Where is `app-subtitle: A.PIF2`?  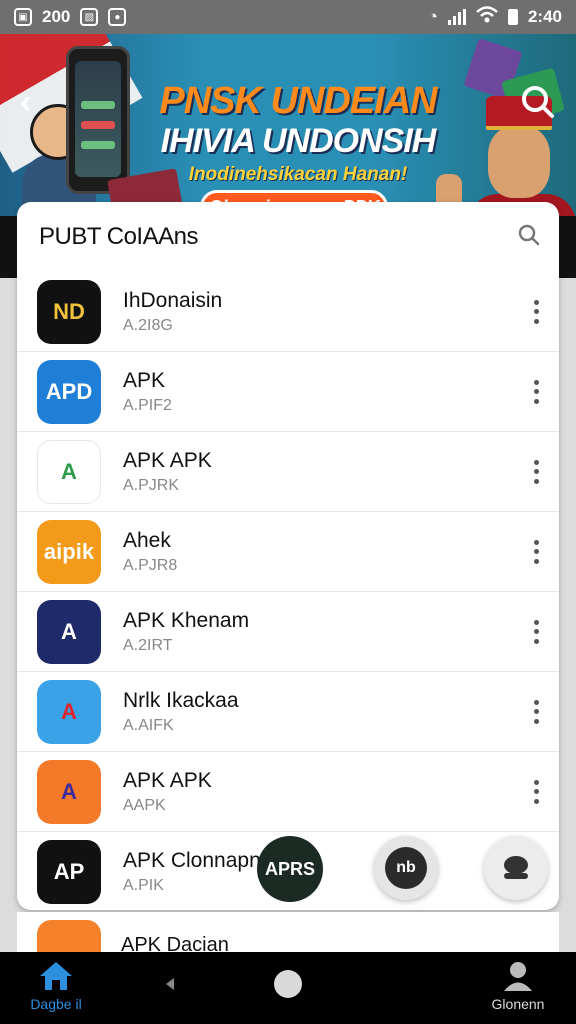
app-subtitle: A.PIF2 is located at coordinates (147, 405).